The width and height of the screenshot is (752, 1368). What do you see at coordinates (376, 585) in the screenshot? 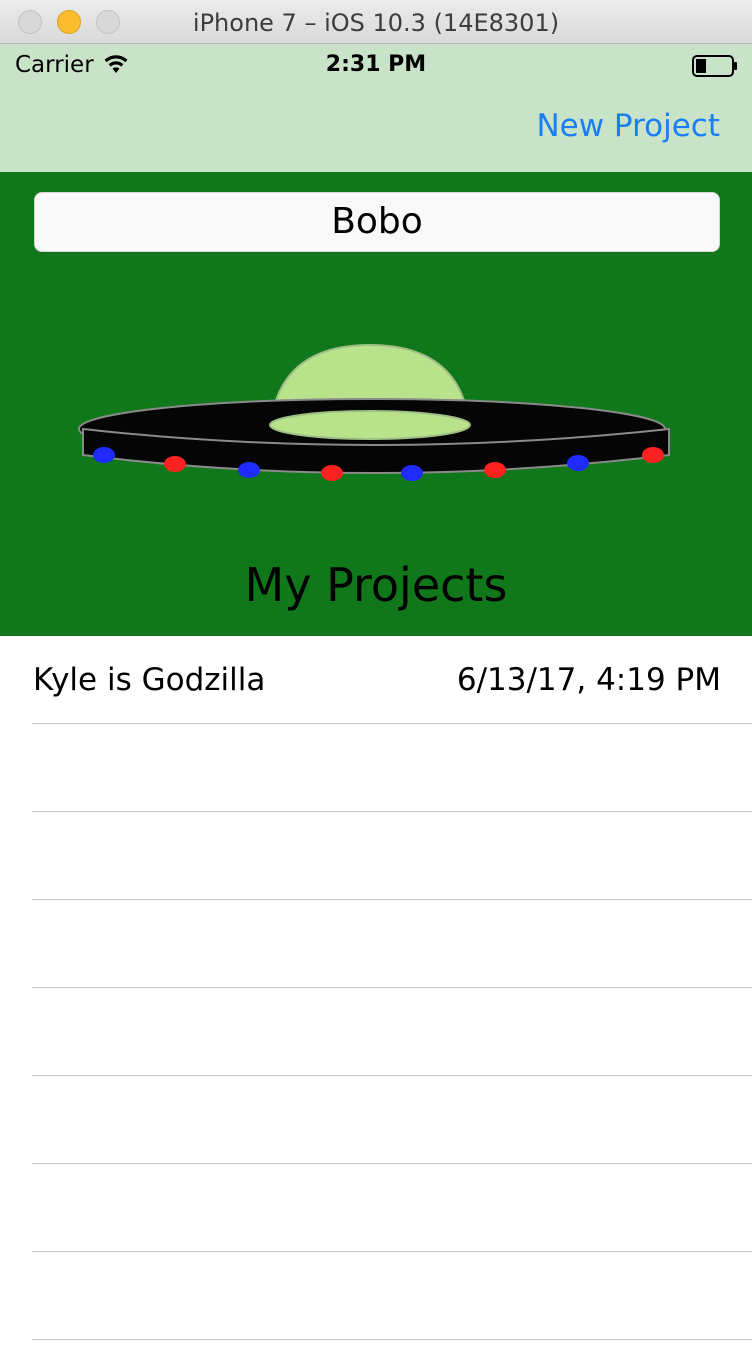
I see `section-title: My Projects` at bounding box center [376, 585].